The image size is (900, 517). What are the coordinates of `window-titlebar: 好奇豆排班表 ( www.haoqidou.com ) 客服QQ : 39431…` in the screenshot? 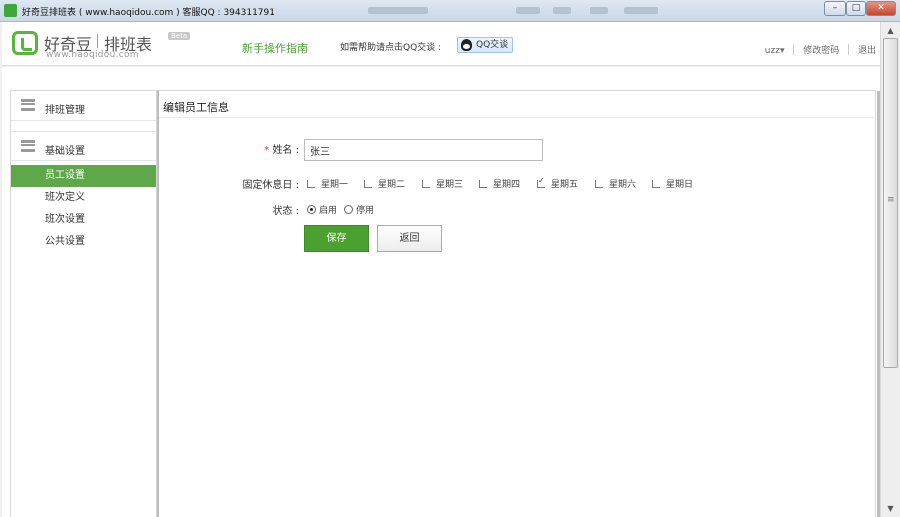 It's located at (450, 11).